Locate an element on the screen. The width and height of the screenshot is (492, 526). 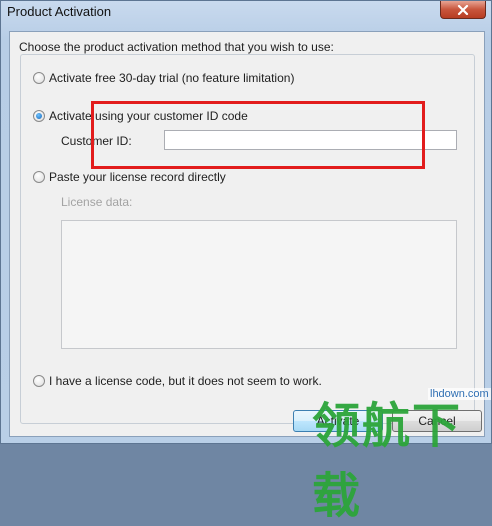
license-data-label: License data: is located at coordinates (97, 202).